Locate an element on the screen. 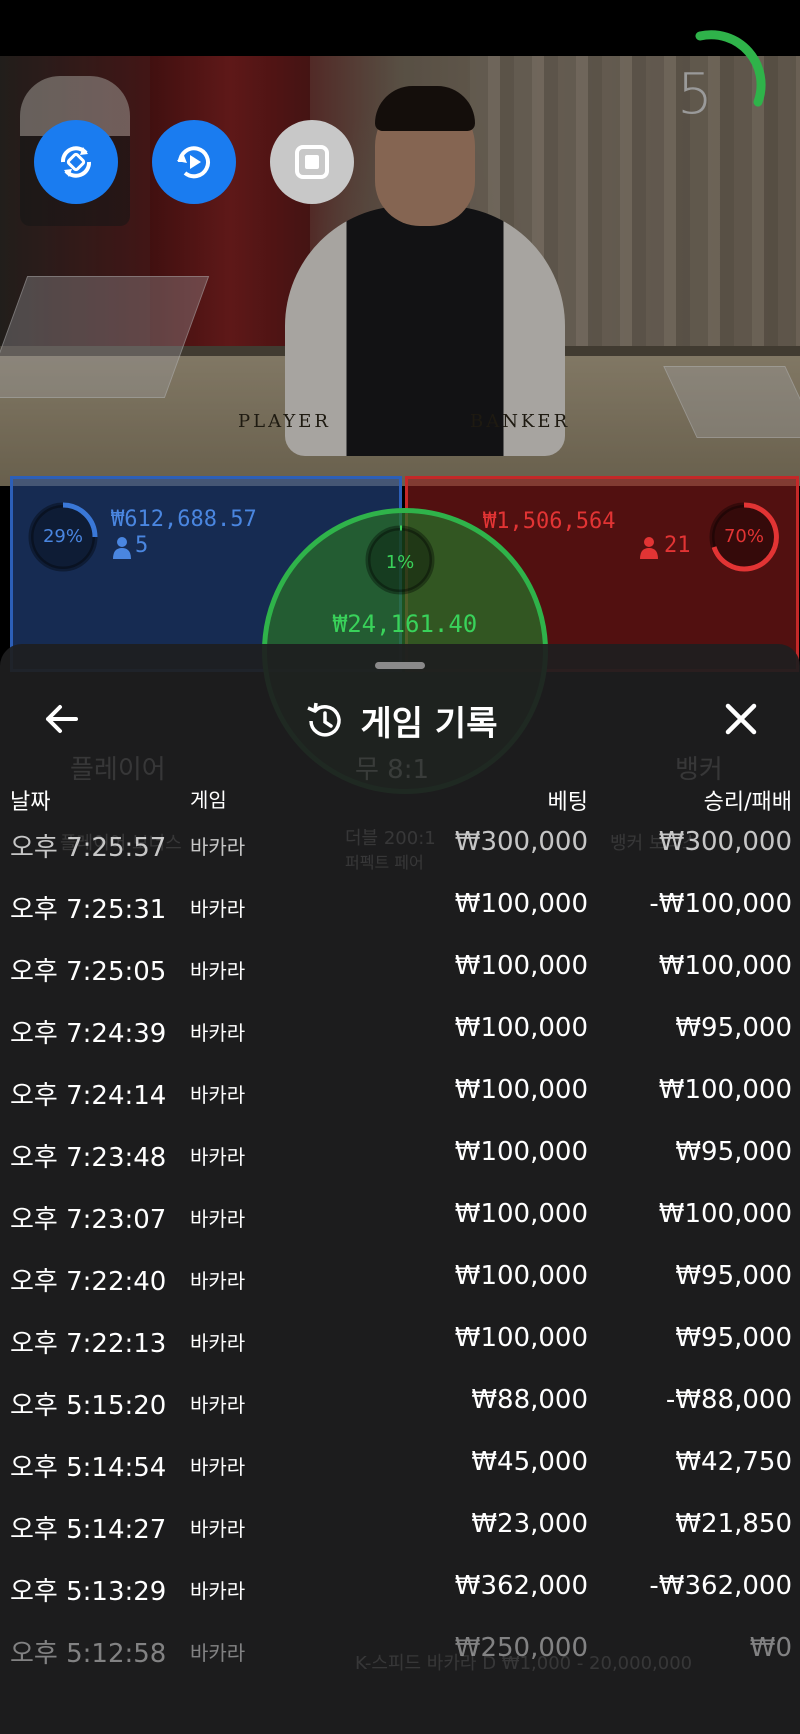 This screenshot has height=1734, width=800. row-date: 오후 7:22:40 is located at coordinates (88, 1282).